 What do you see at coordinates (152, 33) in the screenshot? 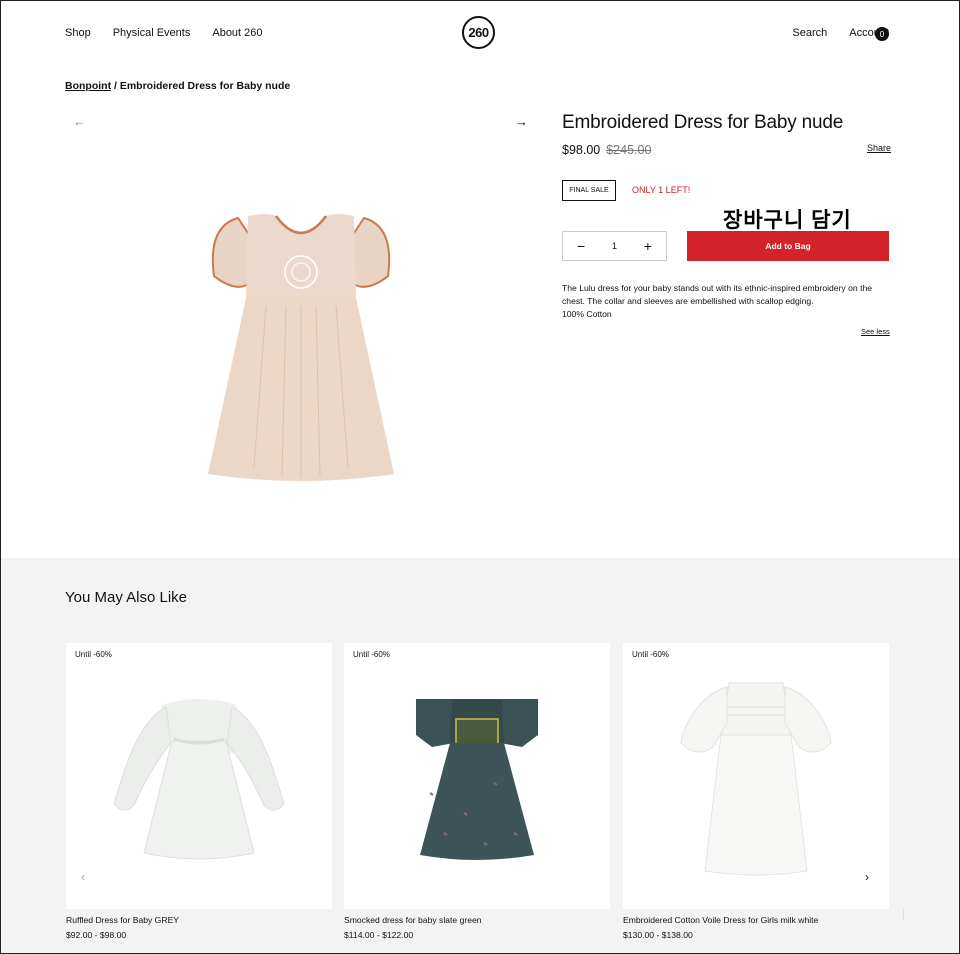
I see `nav-physical-events: Physical Events` at bounding box center [152, 33].